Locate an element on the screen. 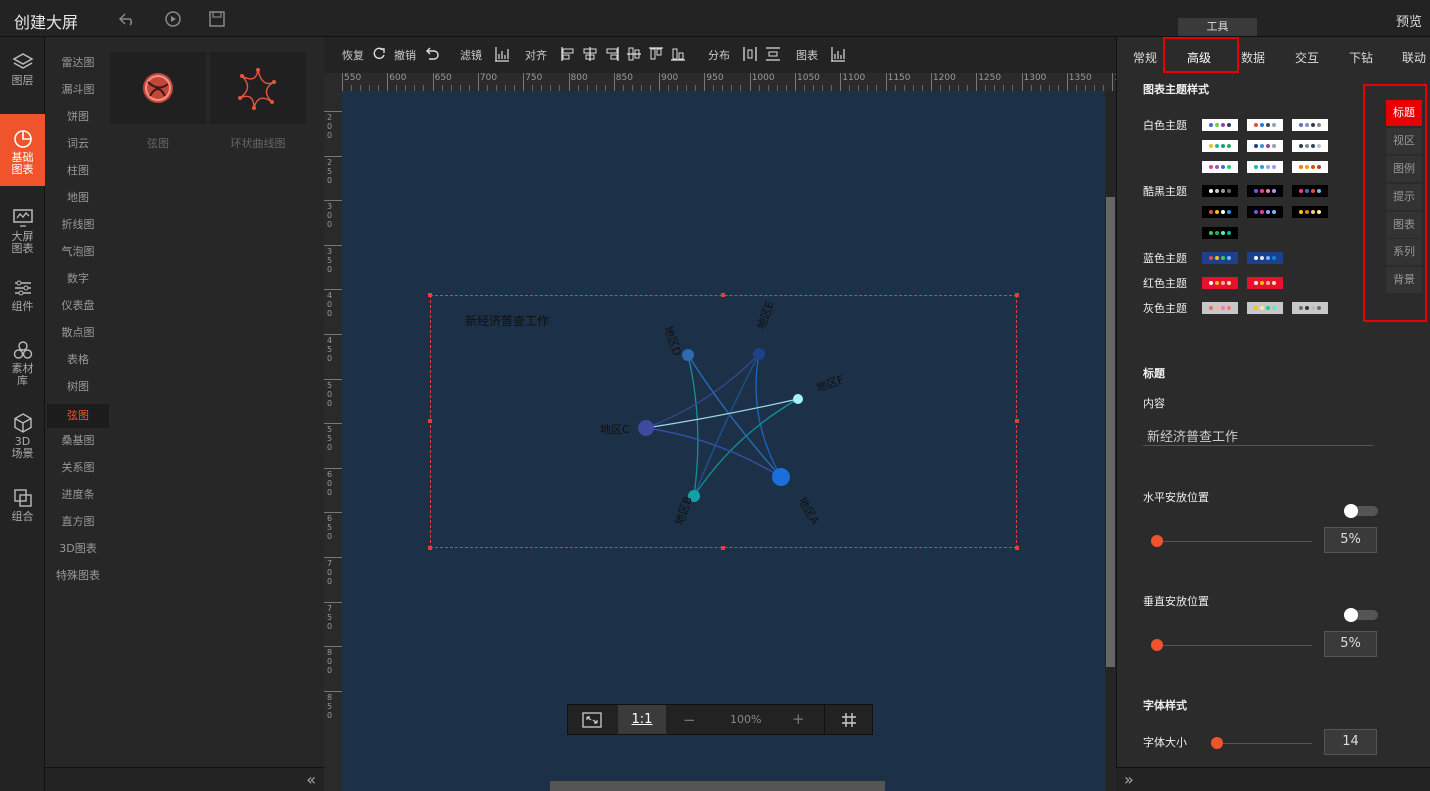 The image size is (1430, 791). grid-icon is located at coordinates (849, 720).